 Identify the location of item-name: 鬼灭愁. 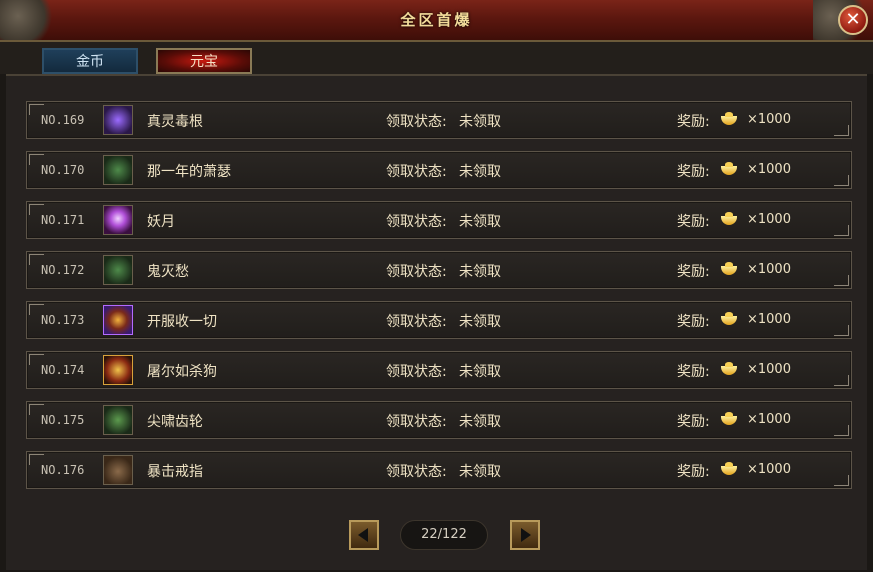
(168, 272).